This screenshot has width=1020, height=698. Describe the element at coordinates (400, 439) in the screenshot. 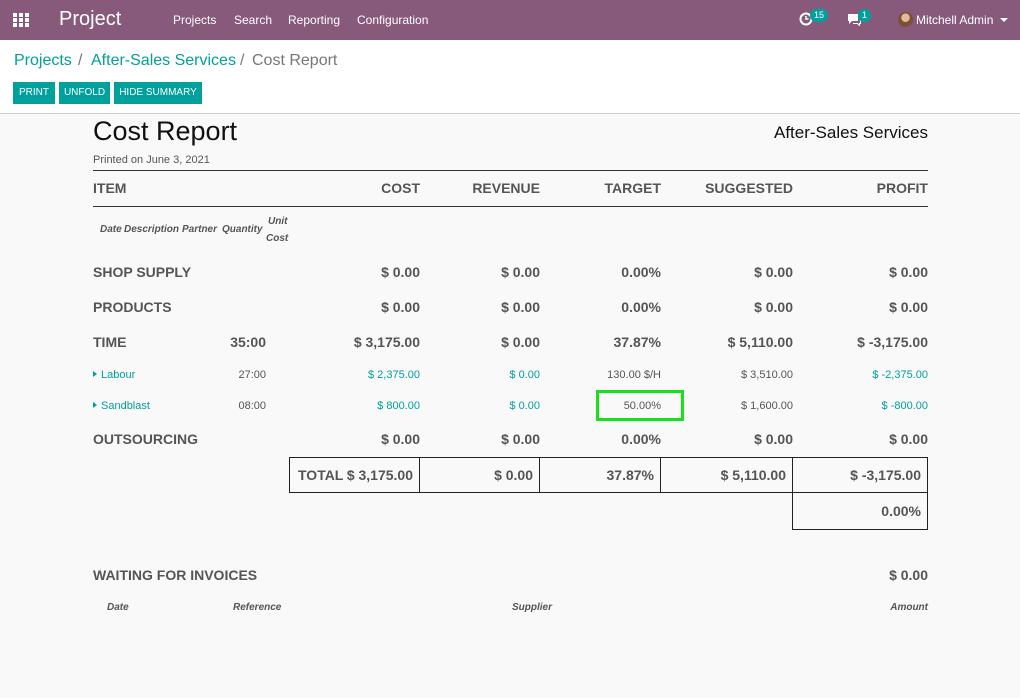

I see `outsourcing-cost: $ 0.00` at that location.